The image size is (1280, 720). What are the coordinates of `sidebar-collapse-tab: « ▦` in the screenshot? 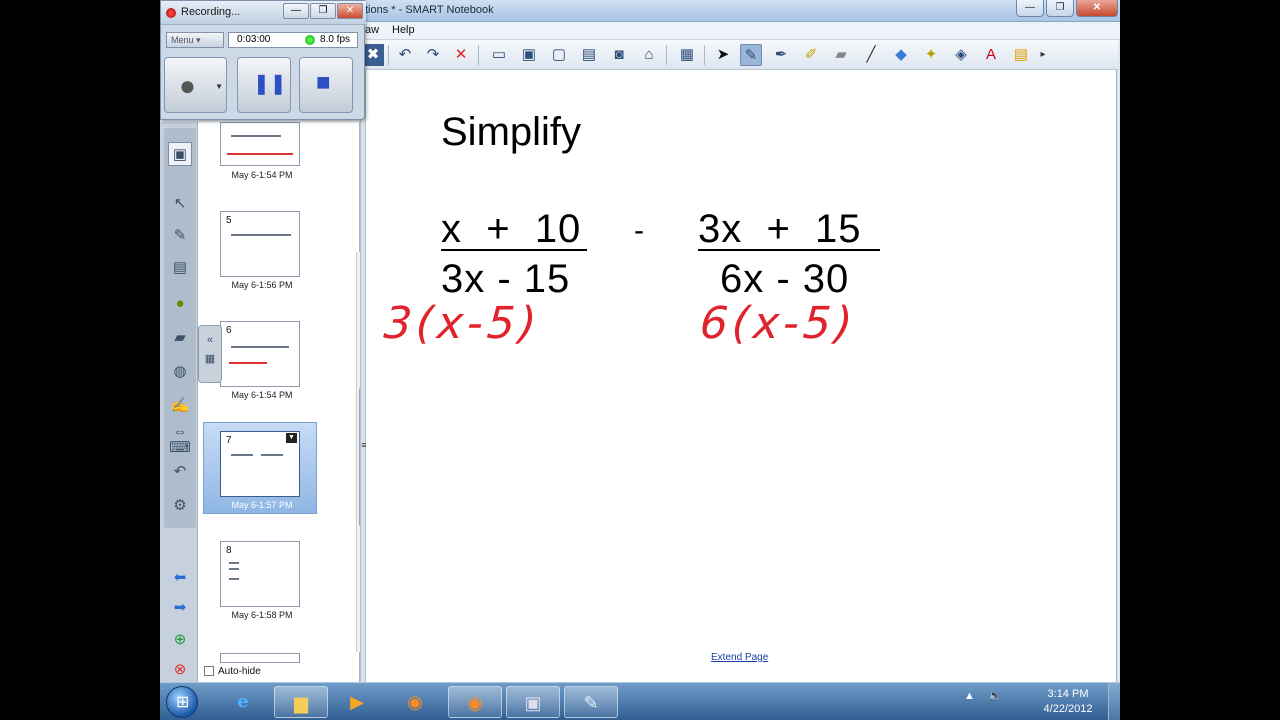 It's located at (210, 354).